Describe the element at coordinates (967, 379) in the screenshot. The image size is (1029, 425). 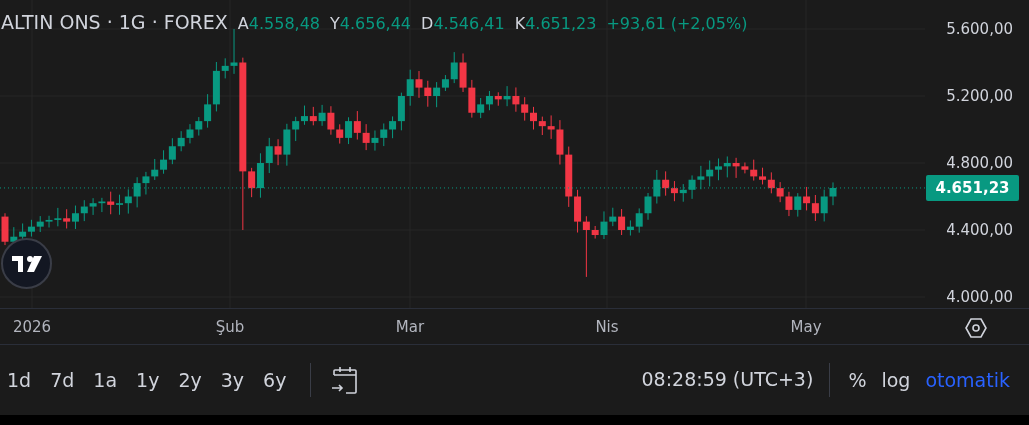
I see `scale-button: otomatik` at that location.